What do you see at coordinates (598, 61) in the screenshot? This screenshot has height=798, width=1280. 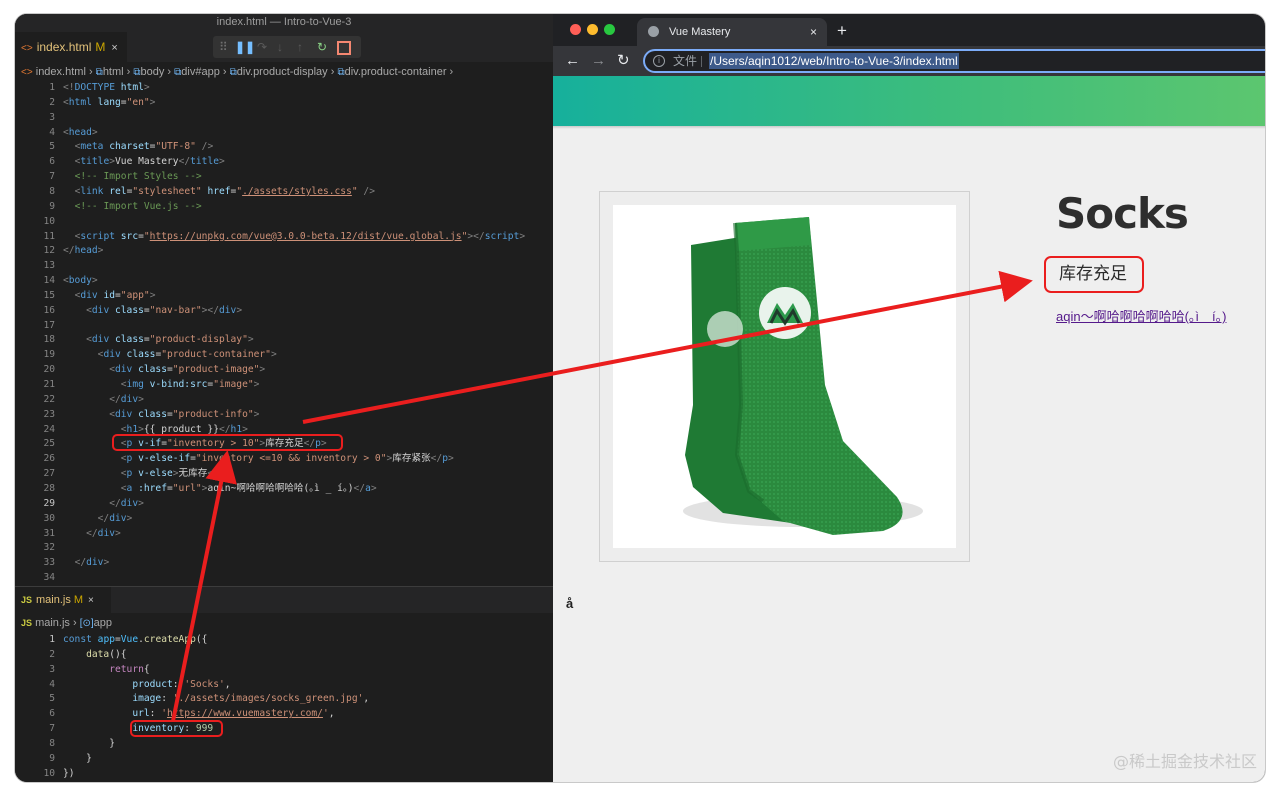 I see `forward-arrow-icon: →` at bounding box center [598, 61].